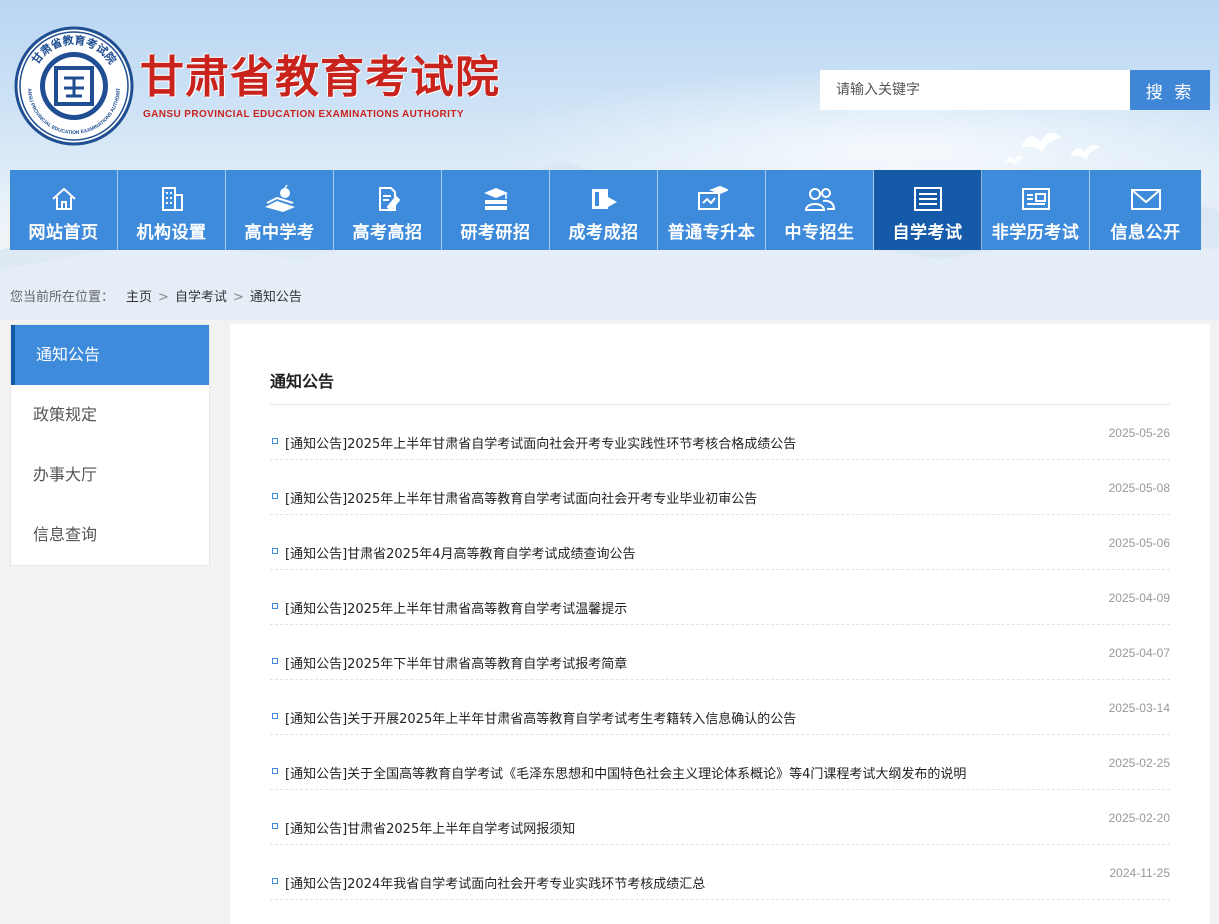  I want to click on news-title-link: [通知公告]2025年上半年甘肃省高等教育自学考试温馨提示, so click(456, 607).